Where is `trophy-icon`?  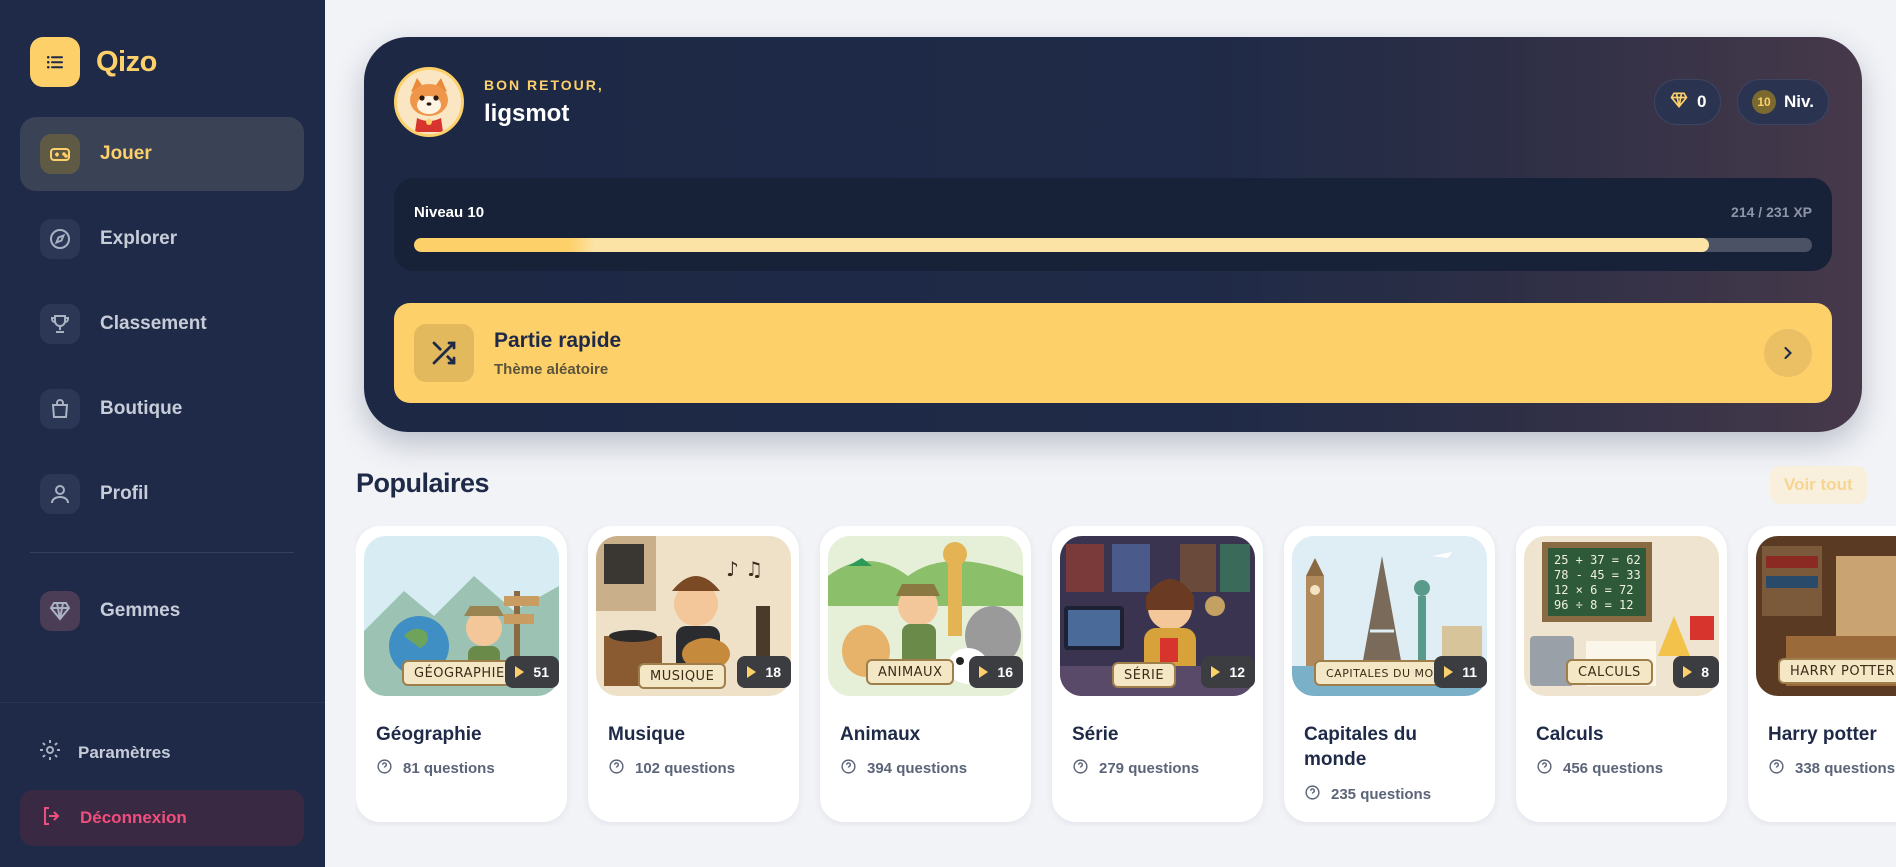
trophy-icon is located at coordinates (60, 324).